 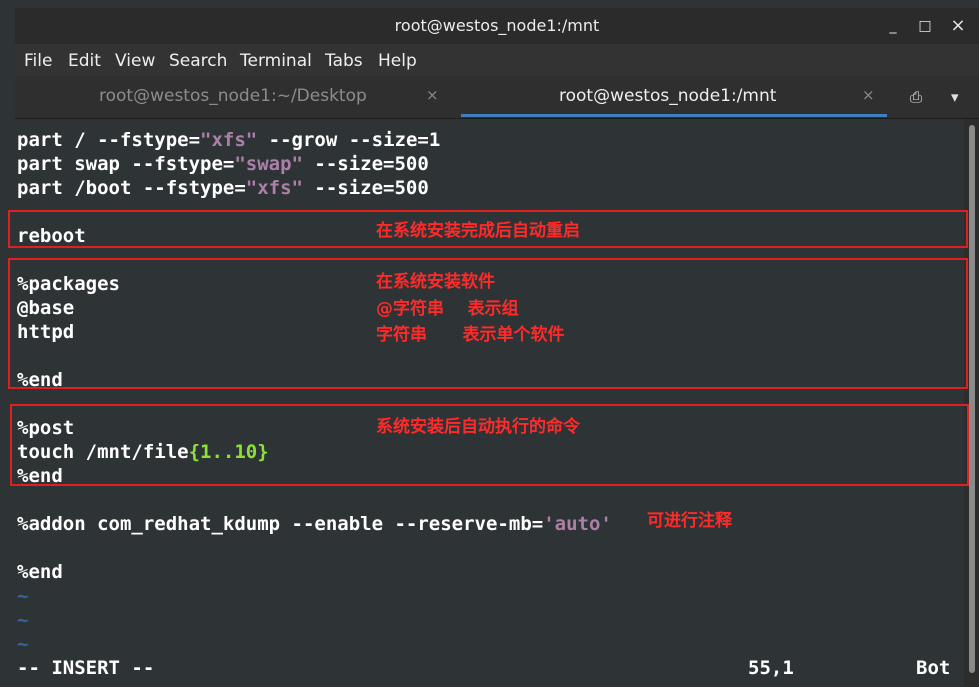 What do you see at coordinates (771, 668) in the screenshot?
I see `cursor-position: 55,1` at bounding box center [771, 668].